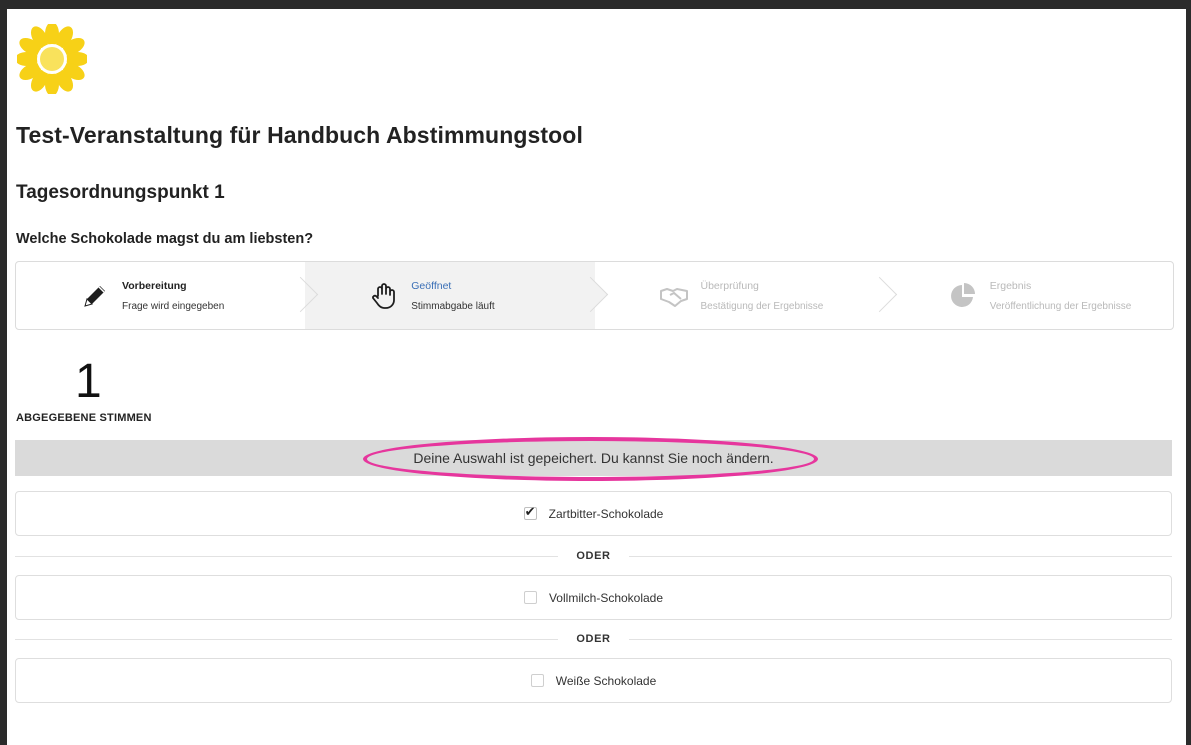 This screenshot has width=1191, height=745. I want to click on hand-icon, so click(384, 295).